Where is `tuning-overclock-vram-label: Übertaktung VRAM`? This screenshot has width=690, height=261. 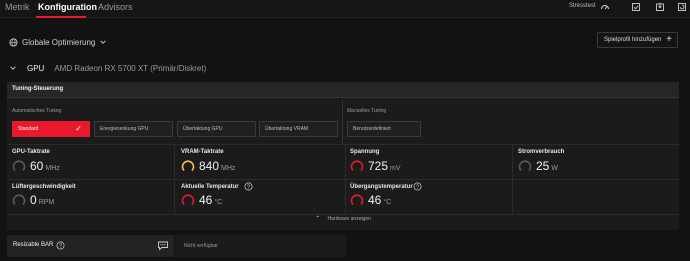
tuning-overclock-vram-label: Übertaktung VRAM is located at coordinates (287, 129).